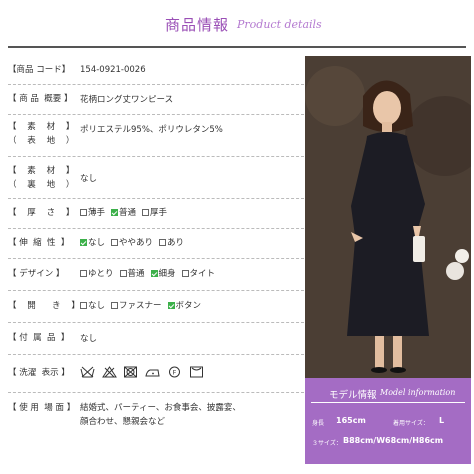  I want to click on spec-row-washing: 【 洗濯 表示 】 F, so click(156, 374).